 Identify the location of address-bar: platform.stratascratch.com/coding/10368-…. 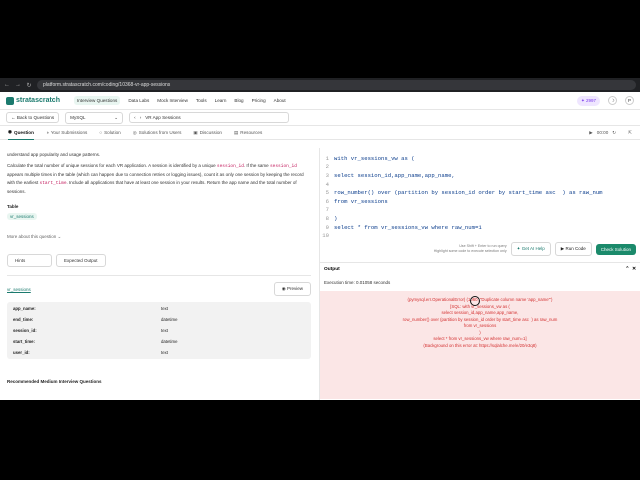
(336, 85).